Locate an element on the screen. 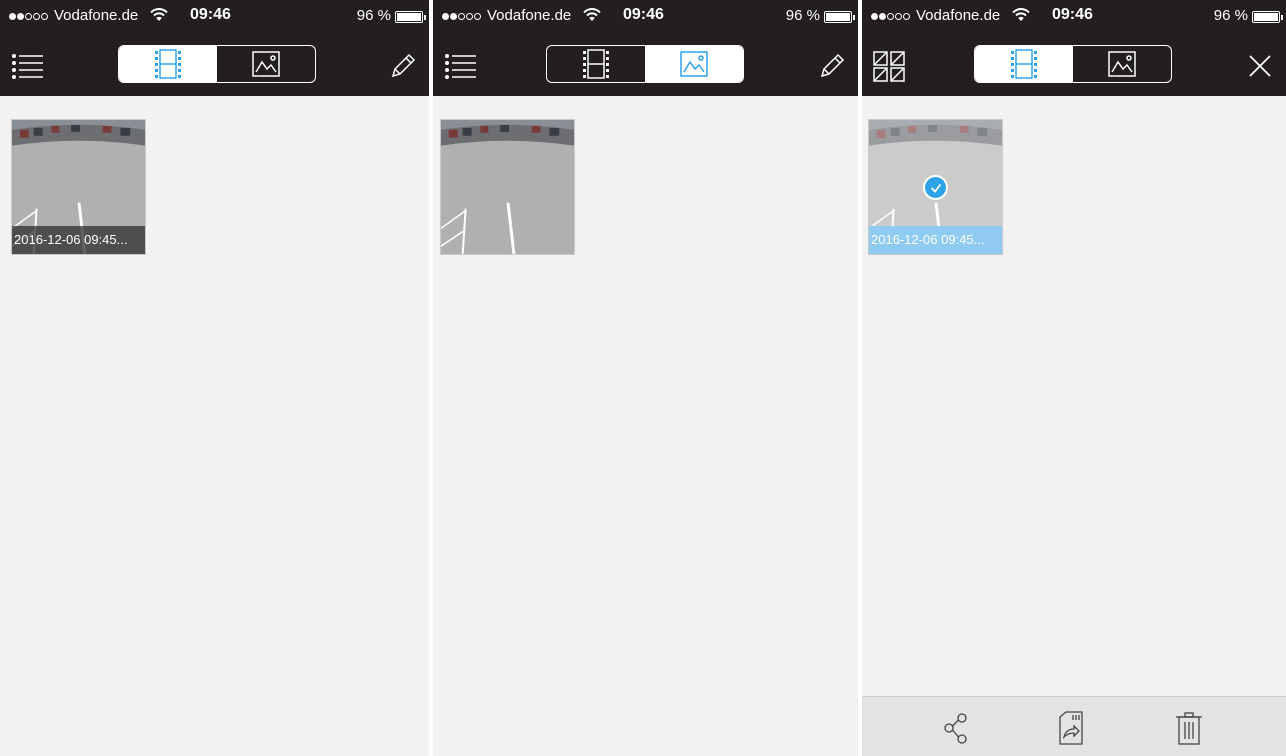 The width and height of the screenshot is (1286, 756). trash-icon is located at coordinates (1189, 728).